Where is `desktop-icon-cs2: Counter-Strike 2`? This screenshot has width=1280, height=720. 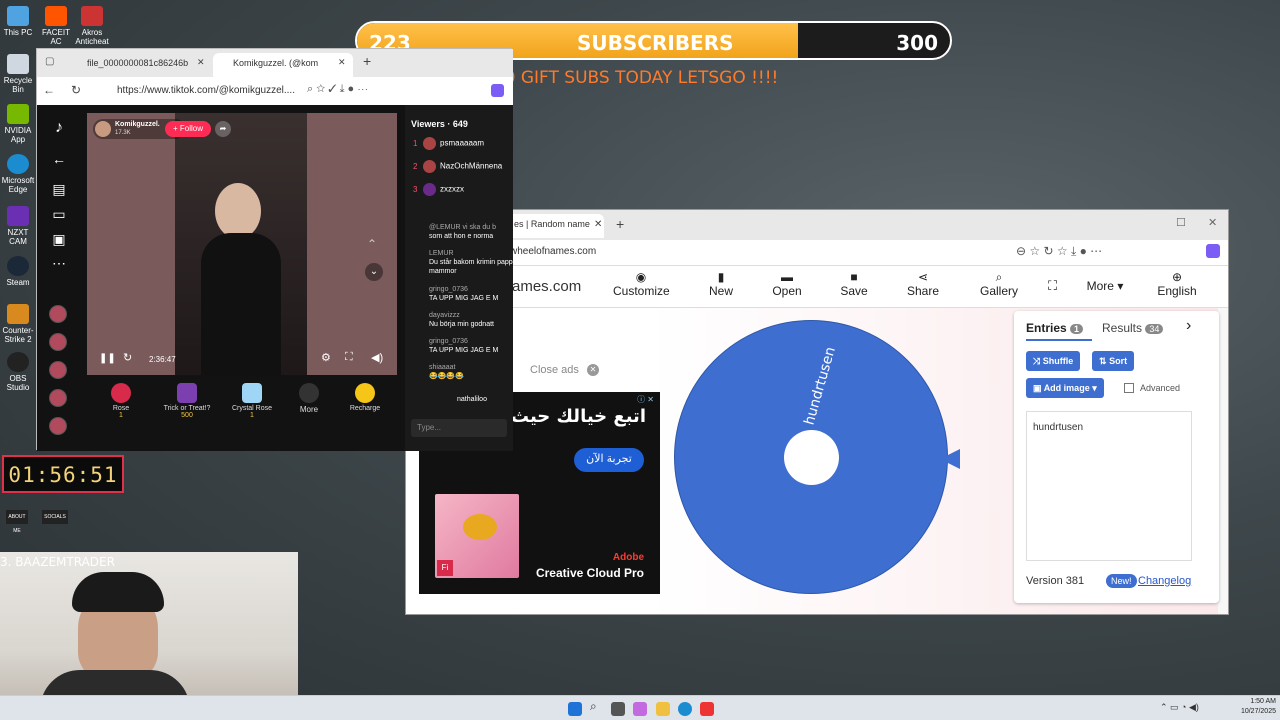
desktop-icon-cs2: Counter-Strike 2 is located at coordinates (18, 324).